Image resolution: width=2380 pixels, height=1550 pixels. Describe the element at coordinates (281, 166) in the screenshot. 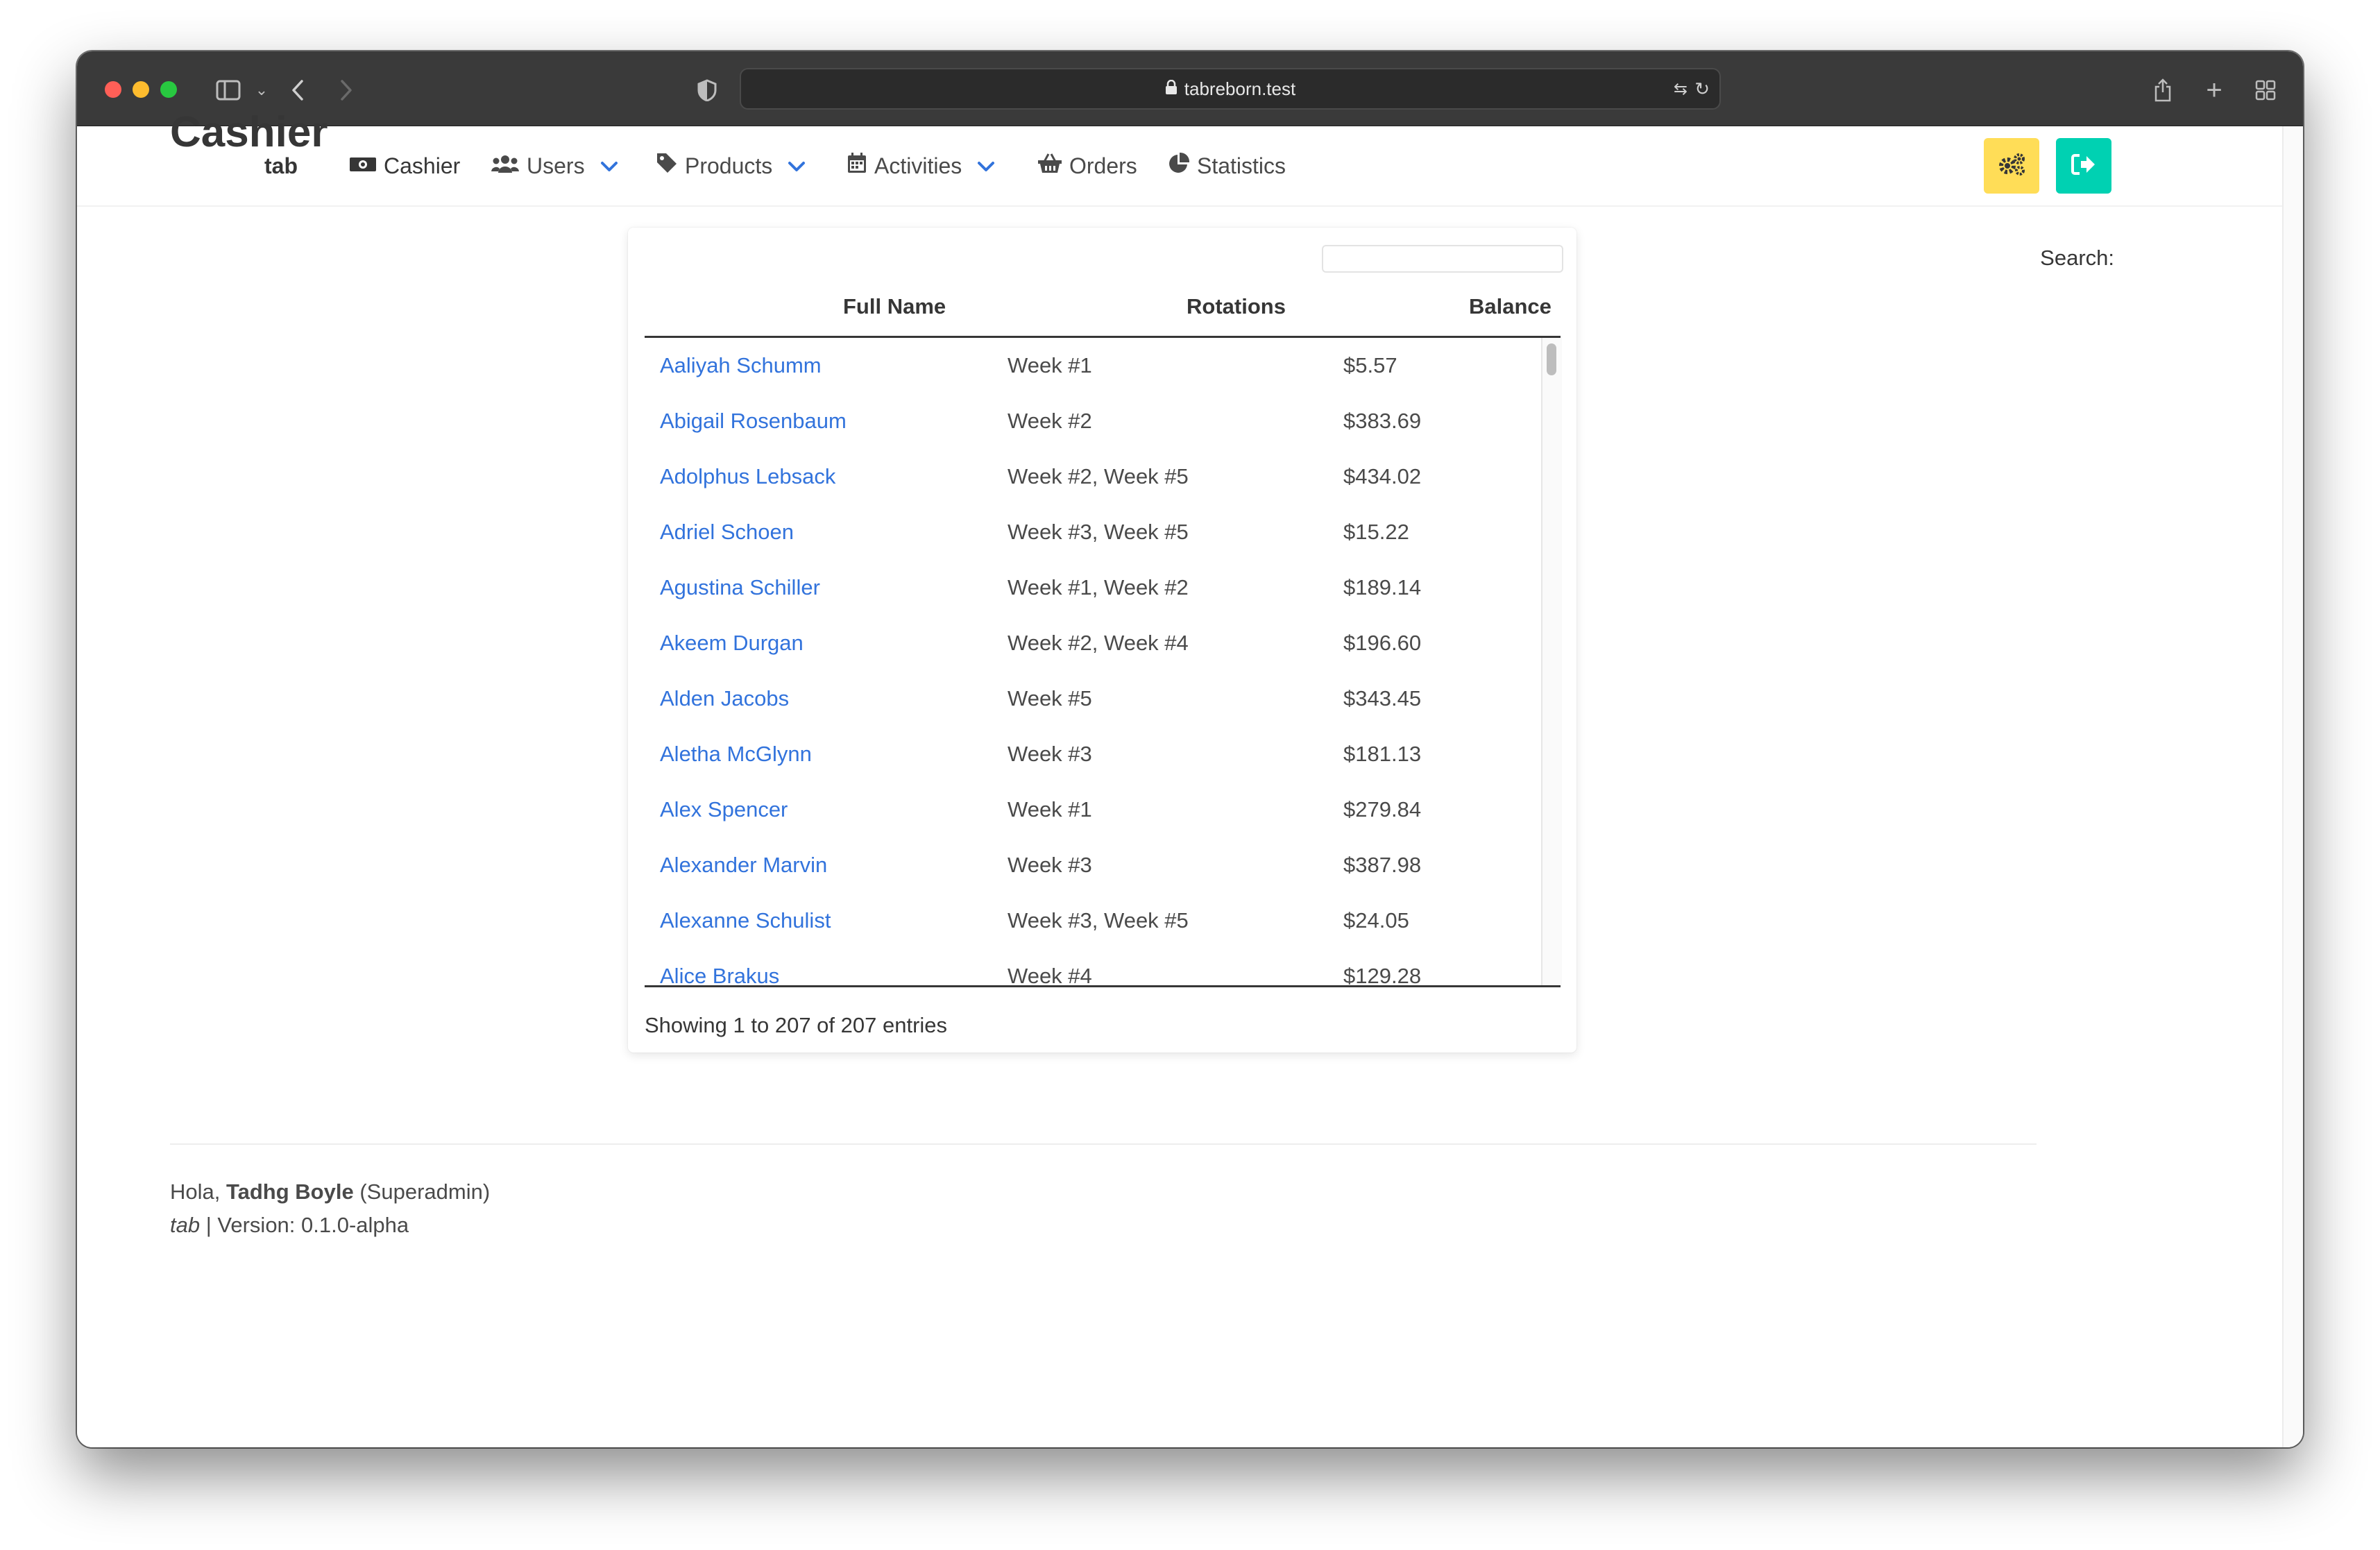

I see `brand-label: tab` at that location.